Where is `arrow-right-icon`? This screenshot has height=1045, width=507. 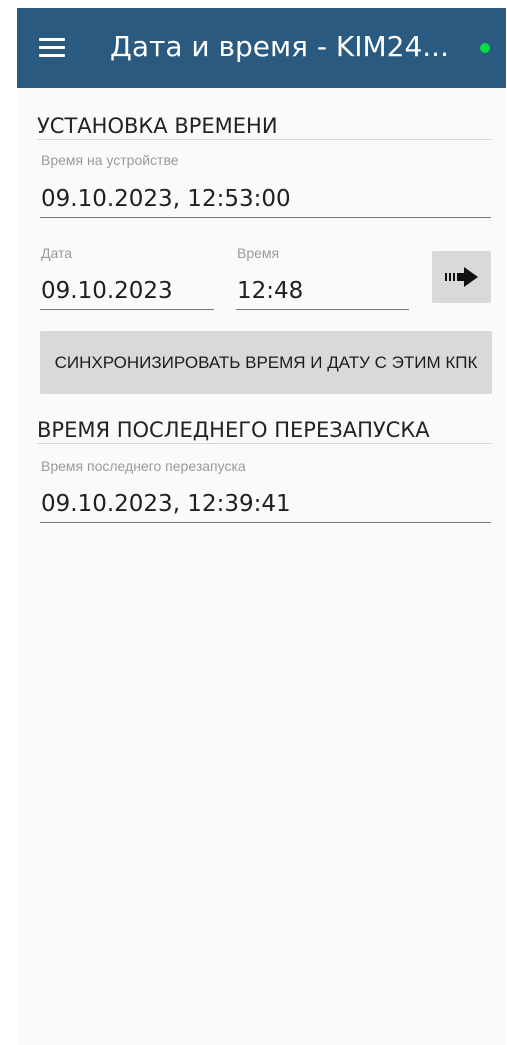
arrow-right-icon is located at coordinates (461, 277).